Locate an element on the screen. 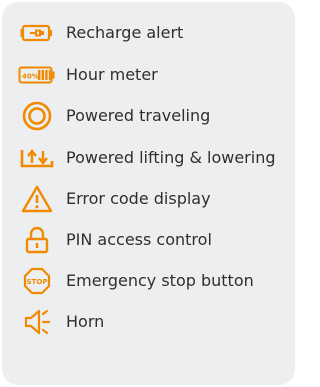 The width and height of the screenshot is (320, 387). feature-item-emergency-stop: STOP Emergency stop button is located at coordinates (148, 281).